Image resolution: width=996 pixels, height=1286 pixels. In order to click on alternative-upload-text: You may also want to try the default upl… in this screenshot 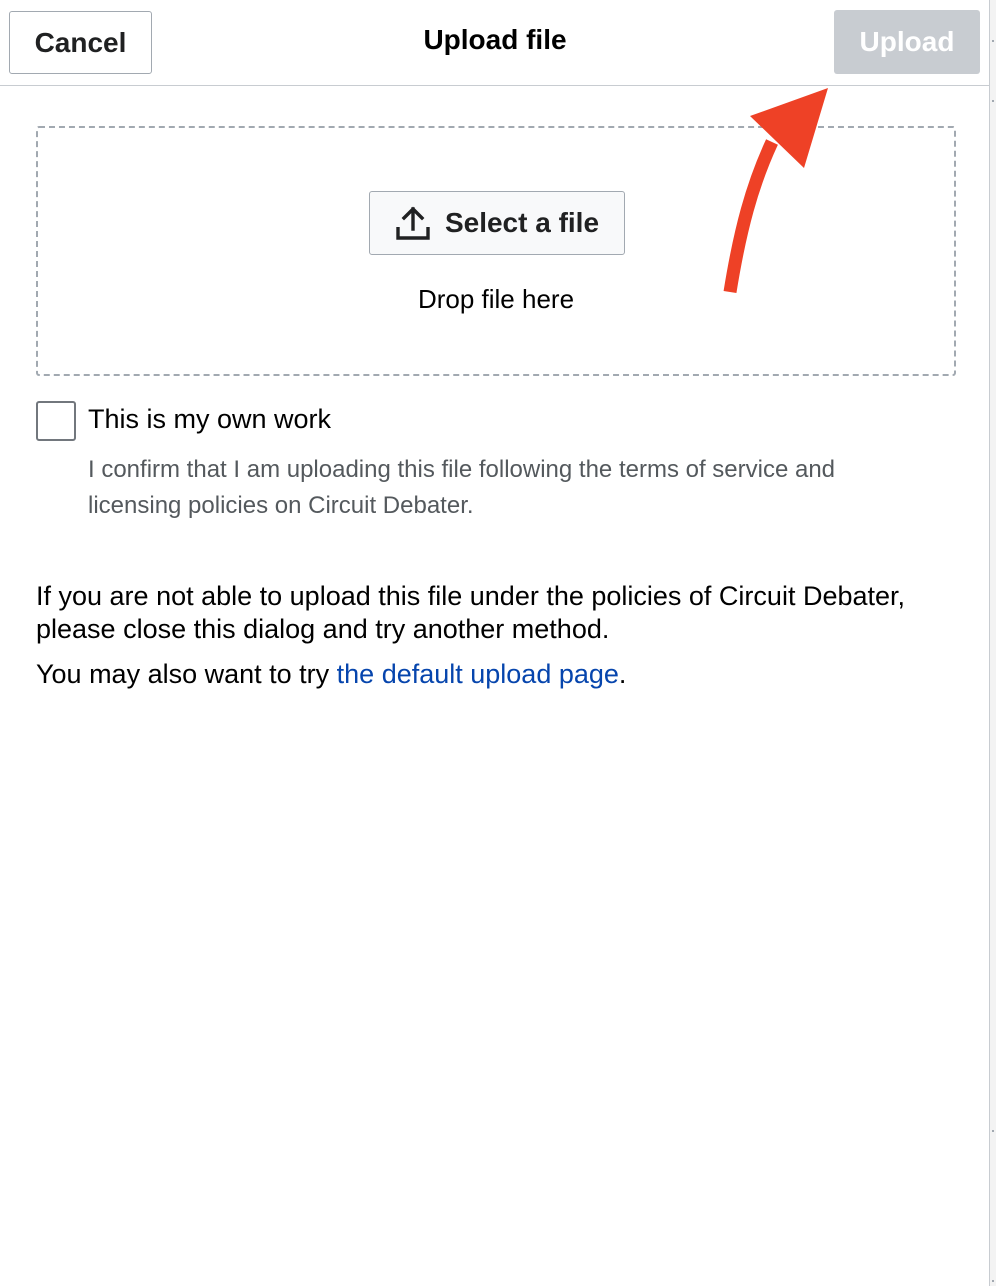, I will do `click(496, 674)`.